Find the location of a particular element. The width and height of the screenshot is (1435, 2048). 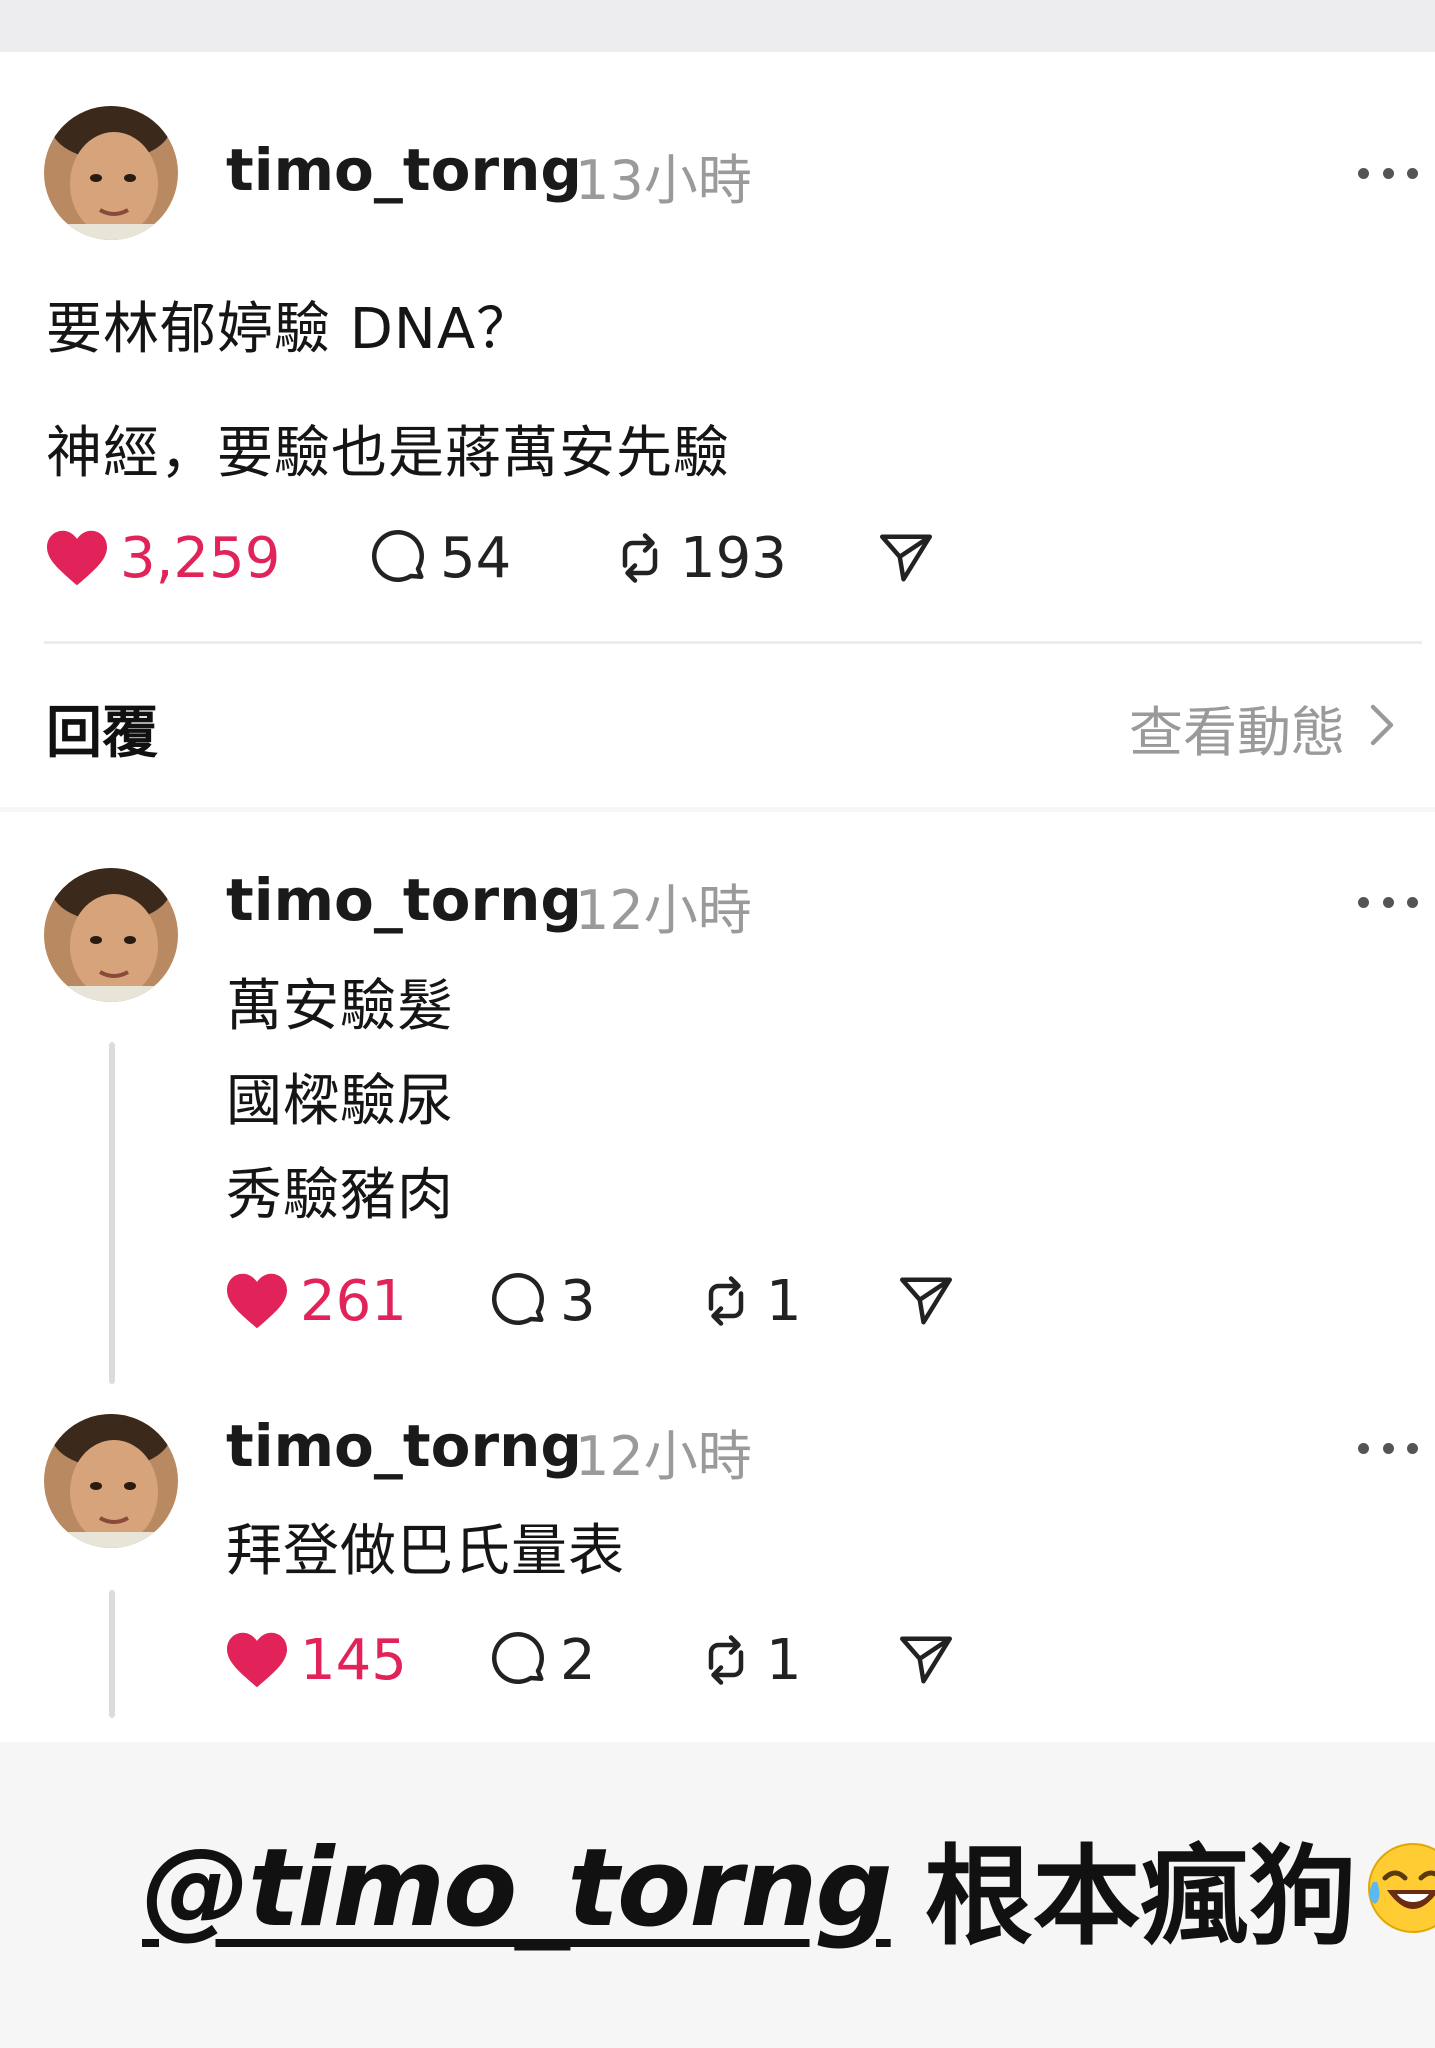

comment-count: 2 is located at coordinates (578, 1660).